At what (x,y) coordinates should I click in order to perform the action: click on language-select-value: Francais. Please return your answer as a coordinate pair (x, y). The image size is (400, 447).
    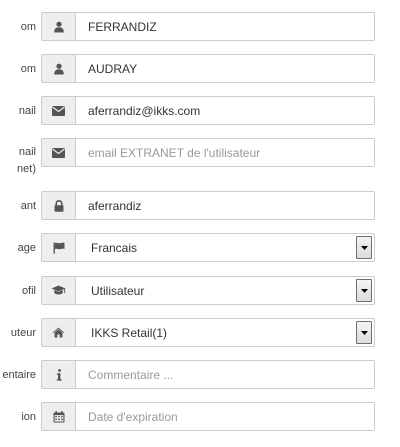
    Looking at the image, I should click on (114, 247).